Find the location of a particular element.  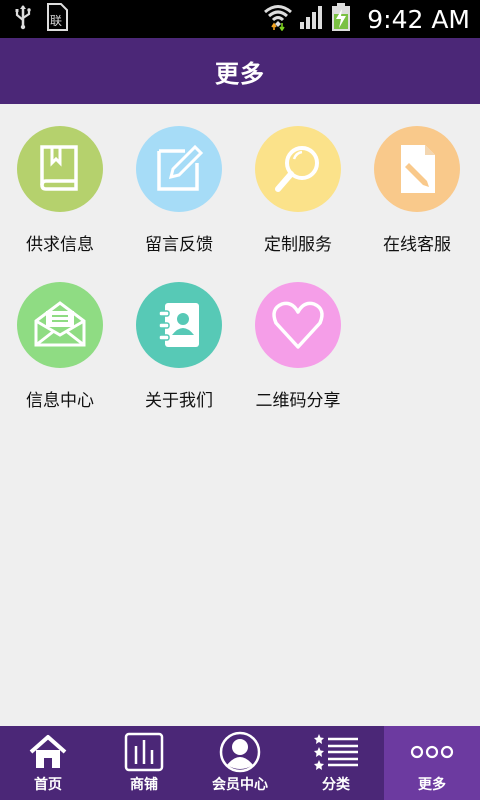

signal-icon is located at coordinates (312, 19).